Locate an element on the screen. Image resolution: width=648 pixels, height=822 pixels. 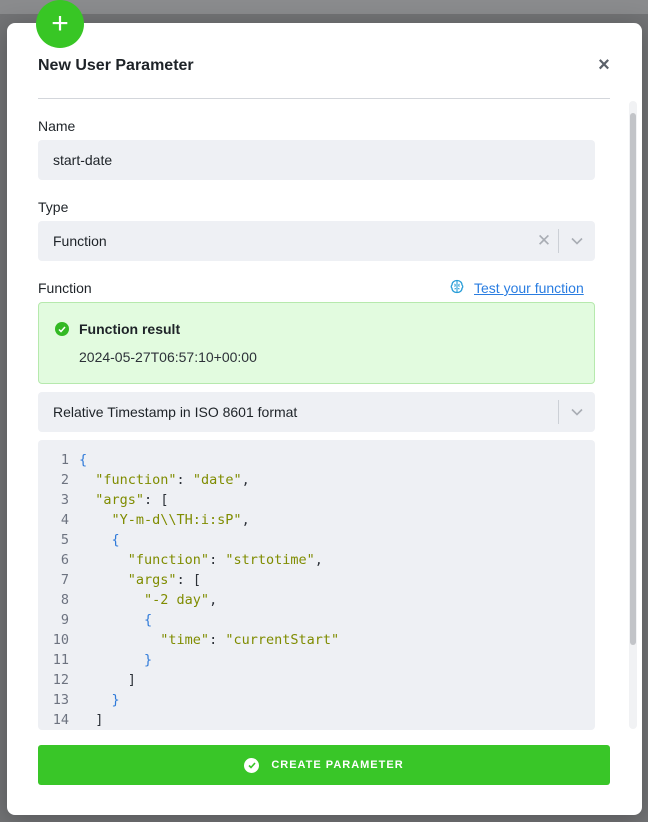
code-line: 1{ is located at coordinates (62, 460).